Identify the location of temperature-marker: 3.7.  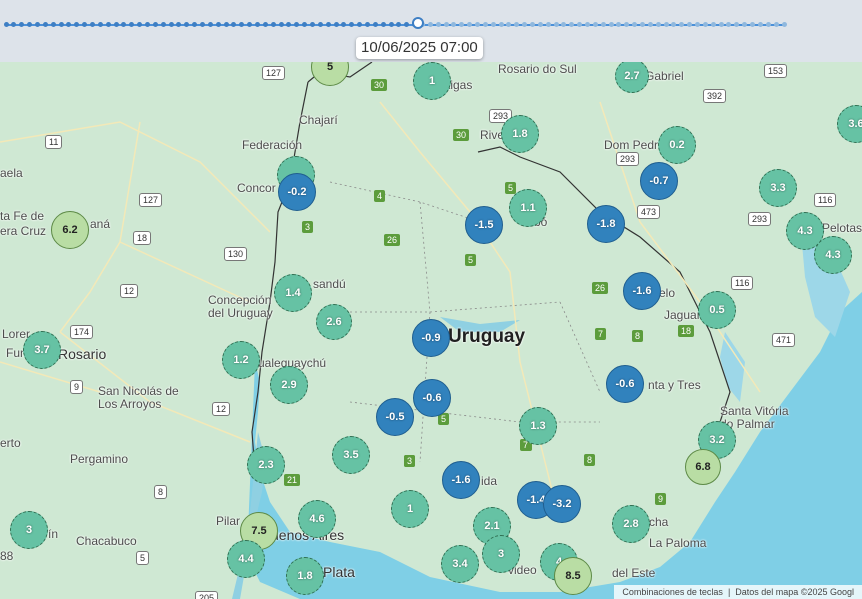
(42, 350).